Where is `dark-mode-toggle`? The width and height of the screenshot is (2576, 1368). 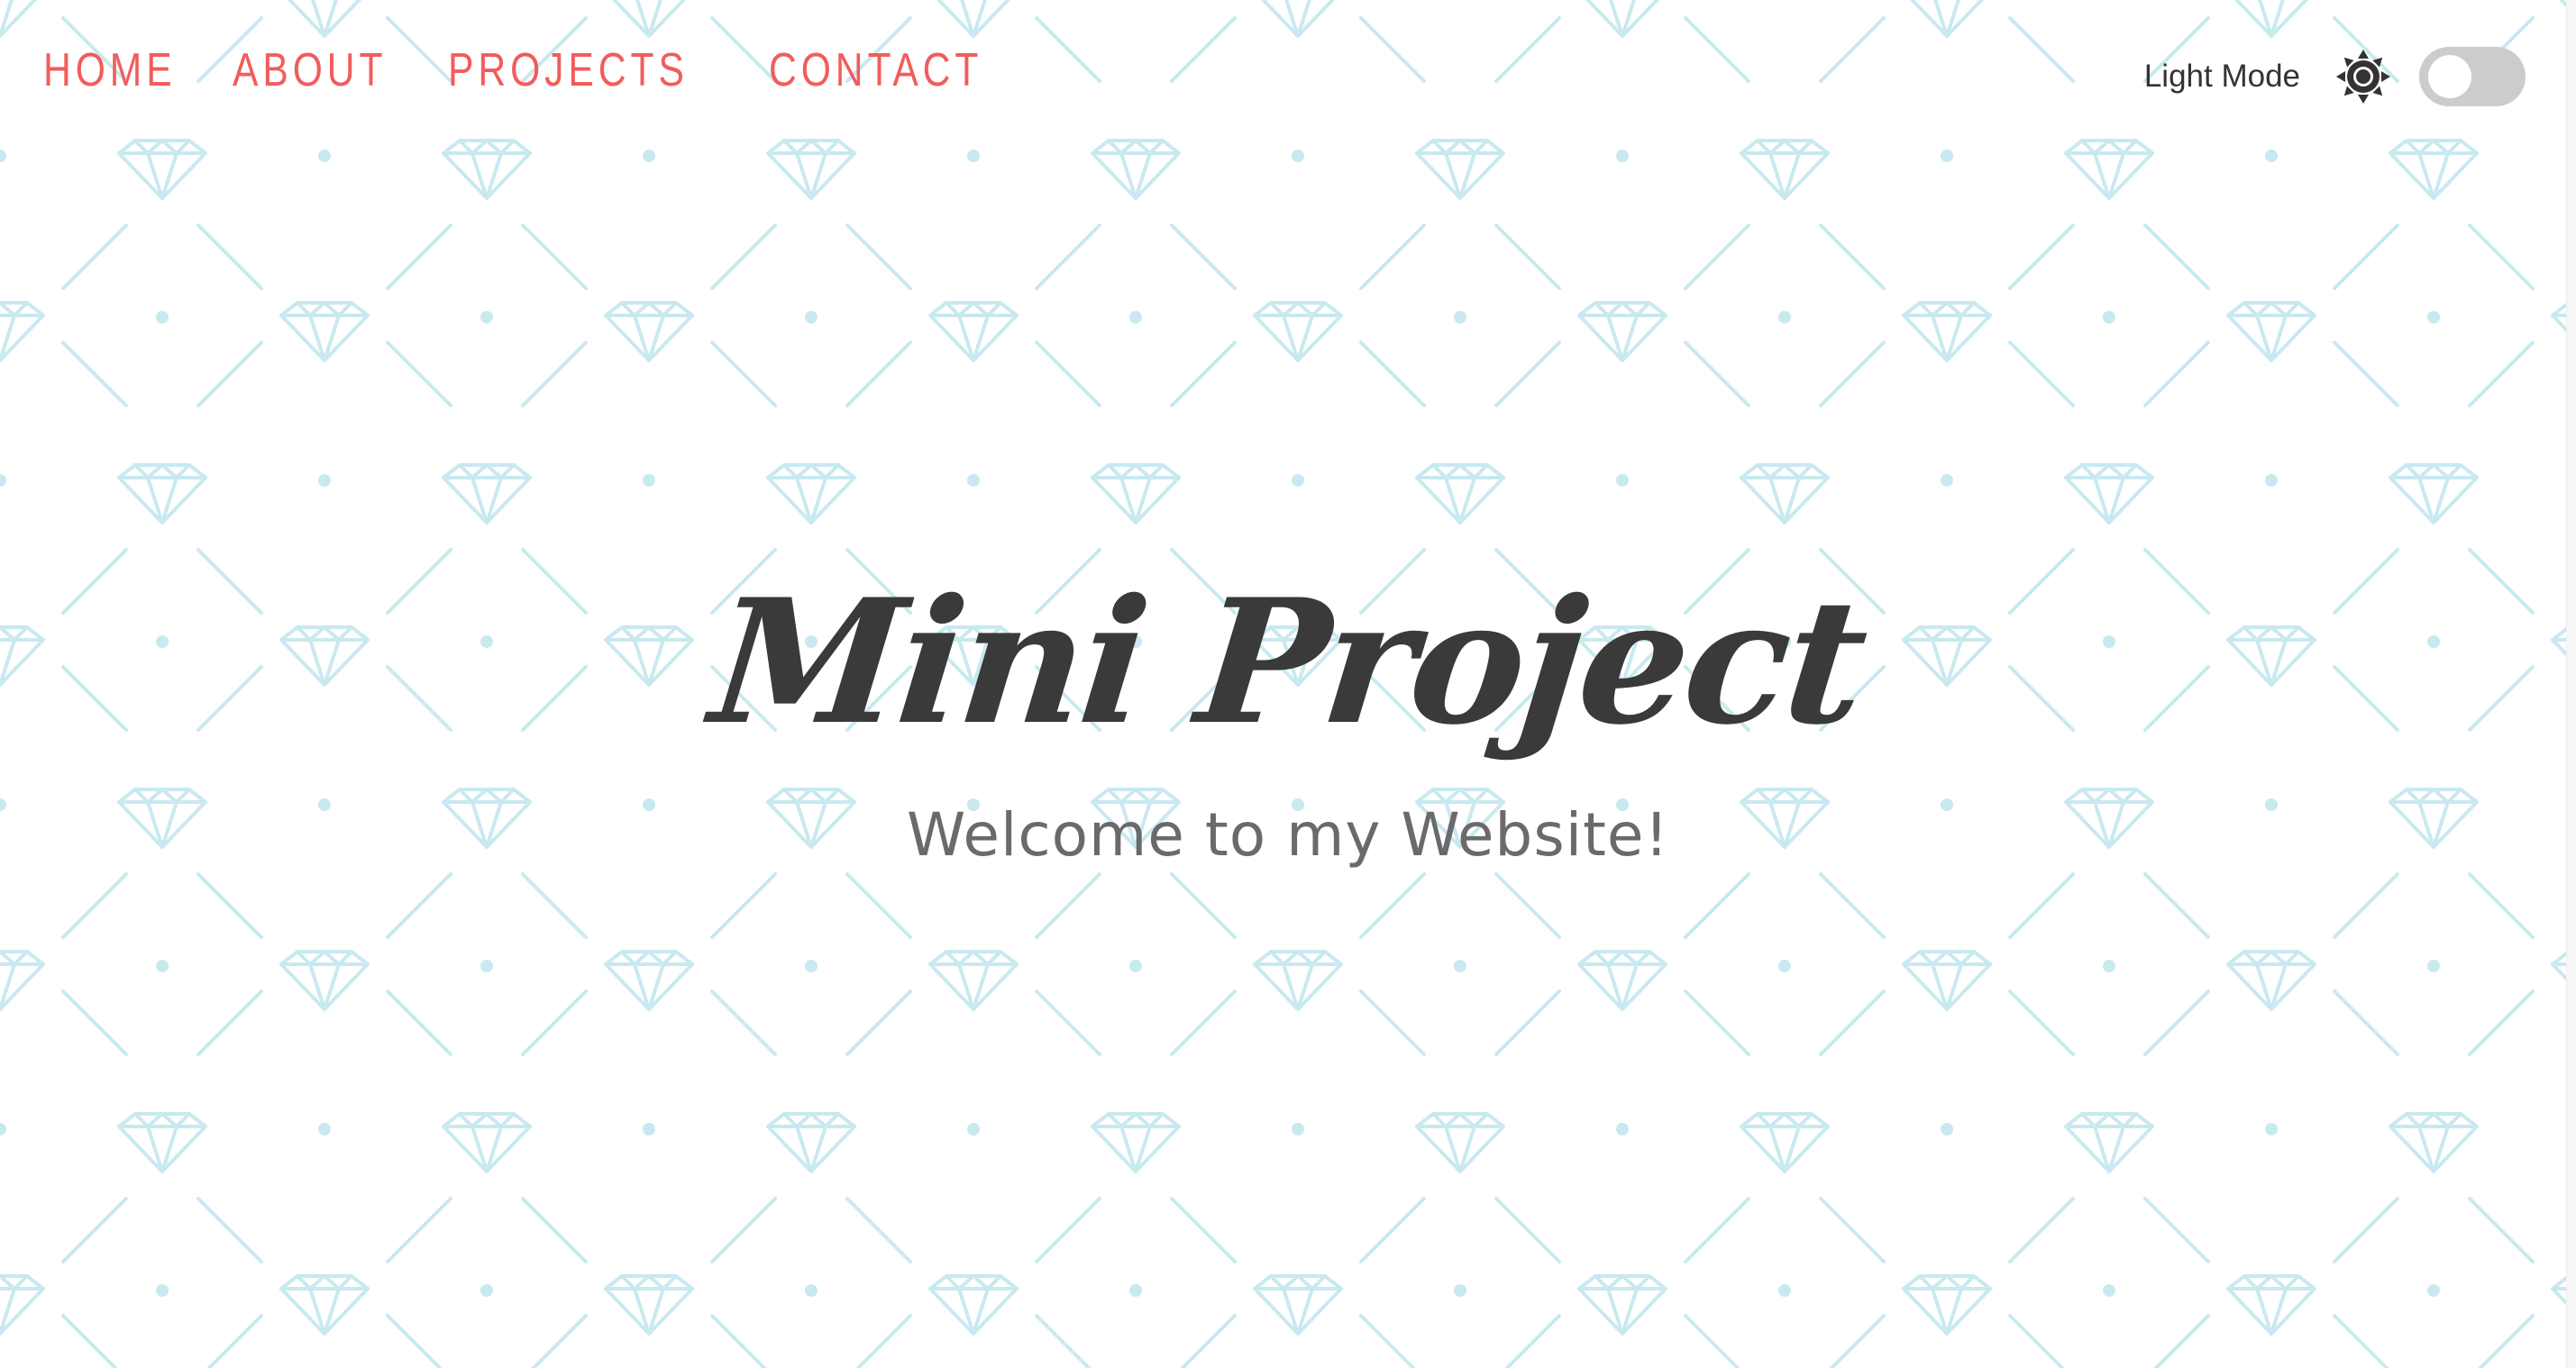
dark-mode-toggle is located at coordinates (2472, 77).